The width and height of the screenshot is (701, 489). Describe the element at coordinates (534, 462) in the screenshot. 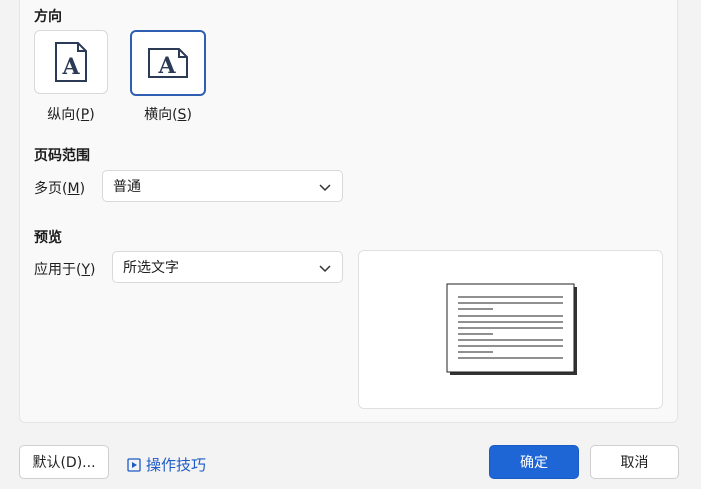

I see `ok-button: 确定` at that location.